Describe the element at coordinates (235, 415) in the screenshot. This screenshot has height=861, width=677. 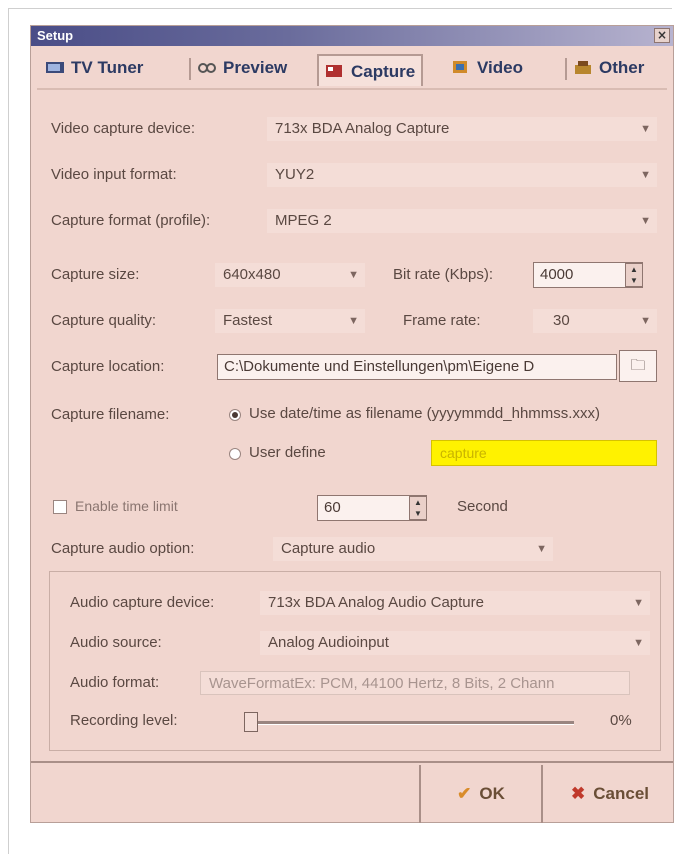
I see `filename-date-radio` at that location.